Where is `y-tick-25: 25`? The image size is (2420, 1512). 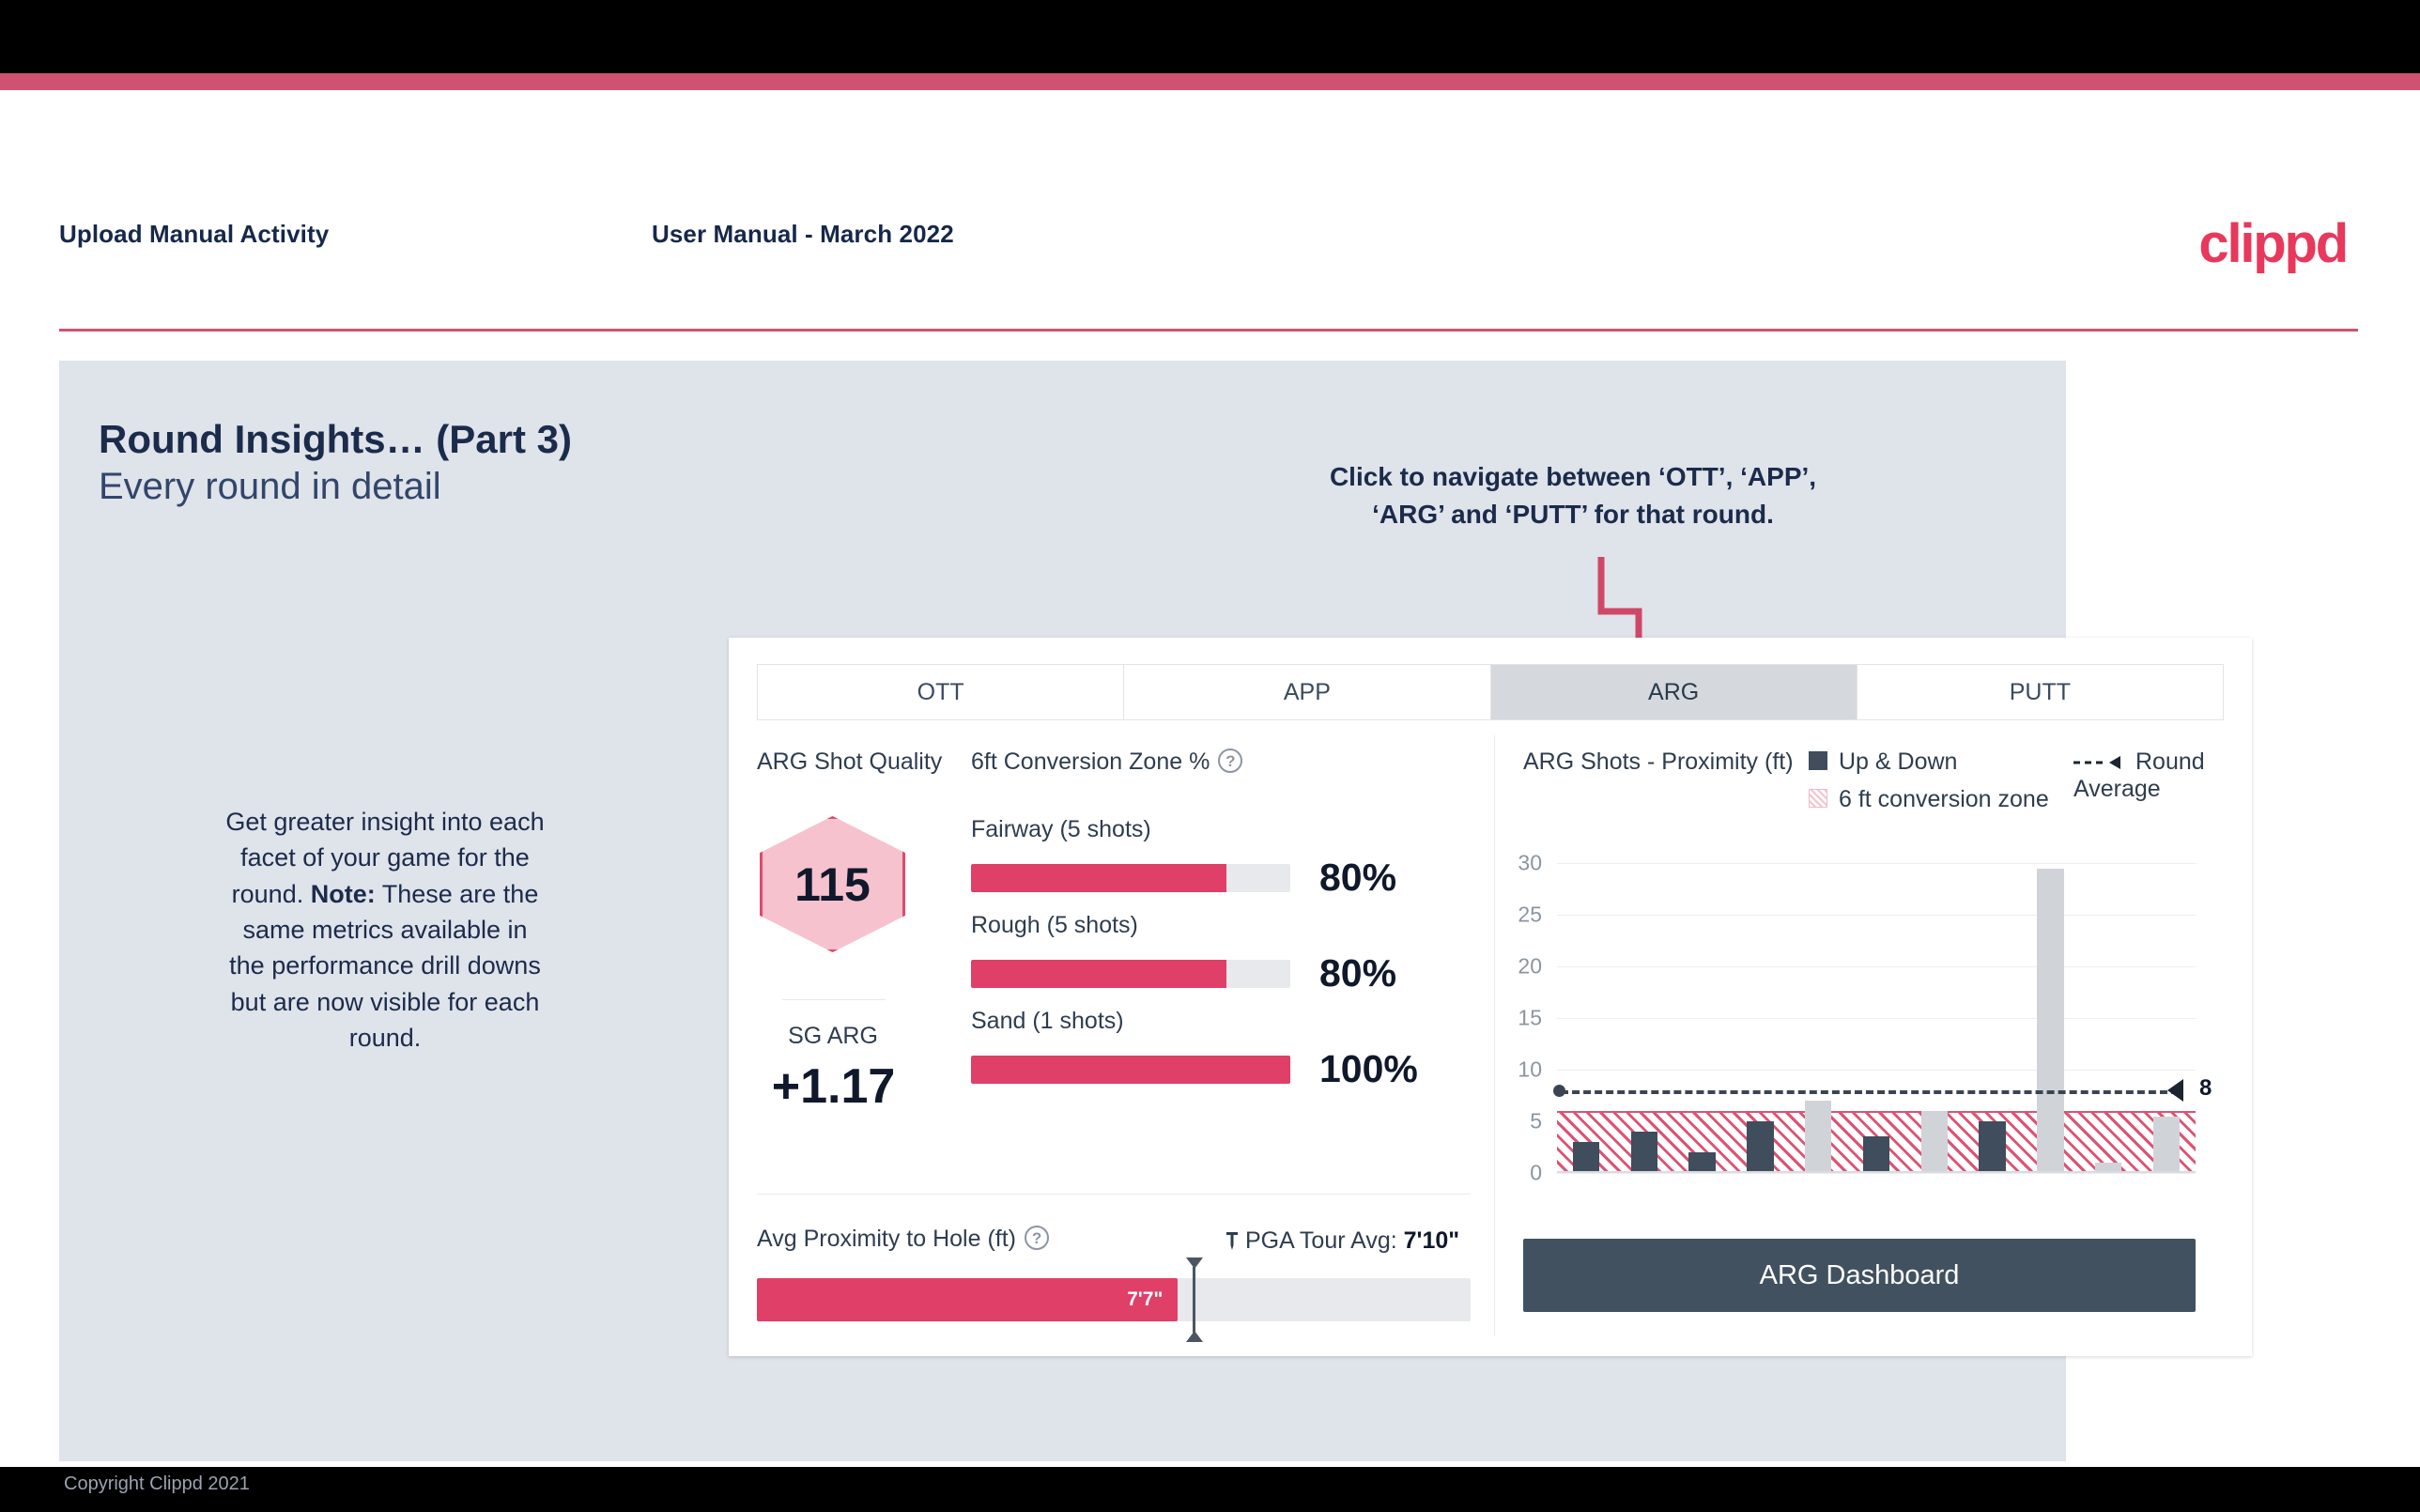 y-tick-25: 25 is located at coordinates (1530, 914).